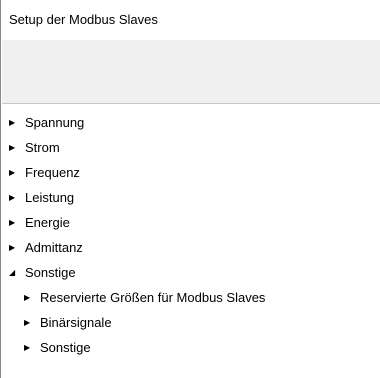 The image size is (380, 378). What do you see at coordinates (83, 19) in the screenshot?
I see `window-title: Setup der Modbus Slaves` at bounding box center [83, 19].